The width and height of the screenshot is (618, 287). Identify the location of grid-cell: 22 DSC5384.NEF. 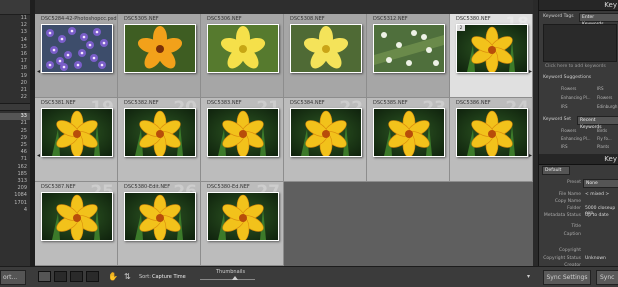
(325, 140).